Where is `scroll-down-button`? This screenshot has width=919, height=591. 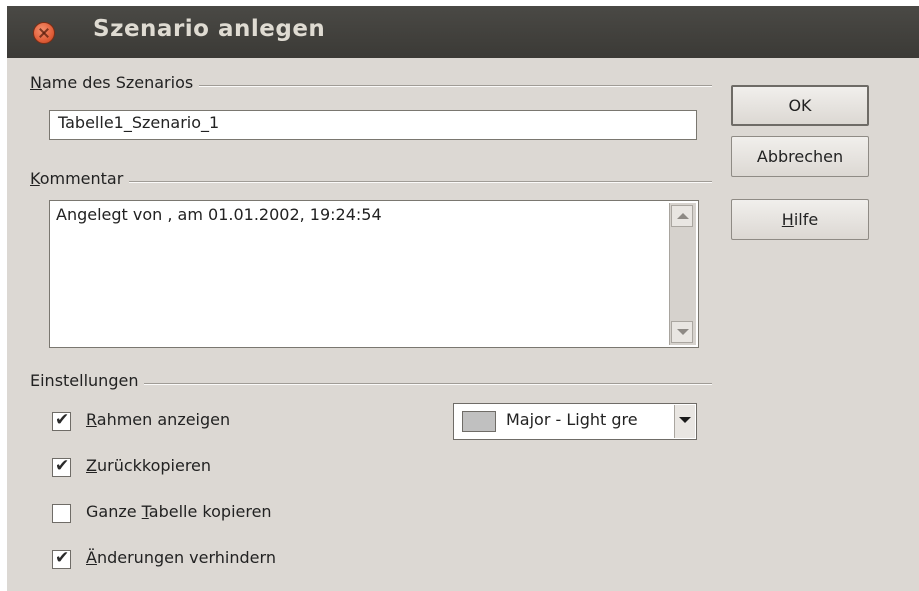
scroll-down-button is located at coordinates (682, 332).